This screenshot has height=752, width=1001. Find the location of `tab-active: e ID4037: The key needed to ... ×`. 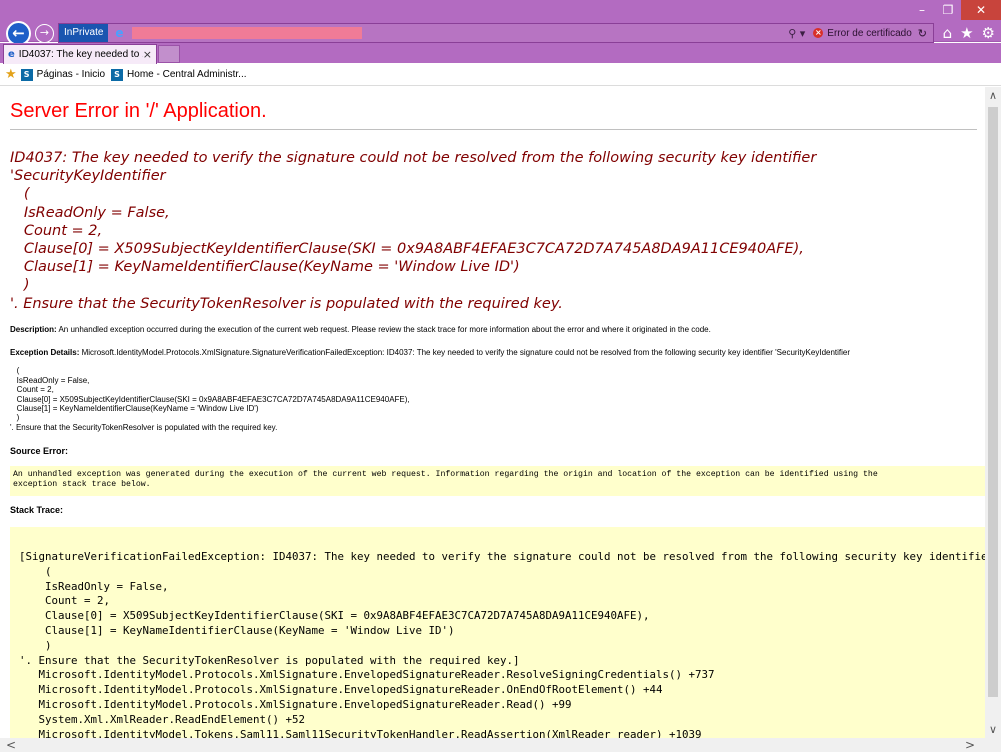

tab-active: e ID4037: The key needed to ... × is located at coordinates (80, 54).